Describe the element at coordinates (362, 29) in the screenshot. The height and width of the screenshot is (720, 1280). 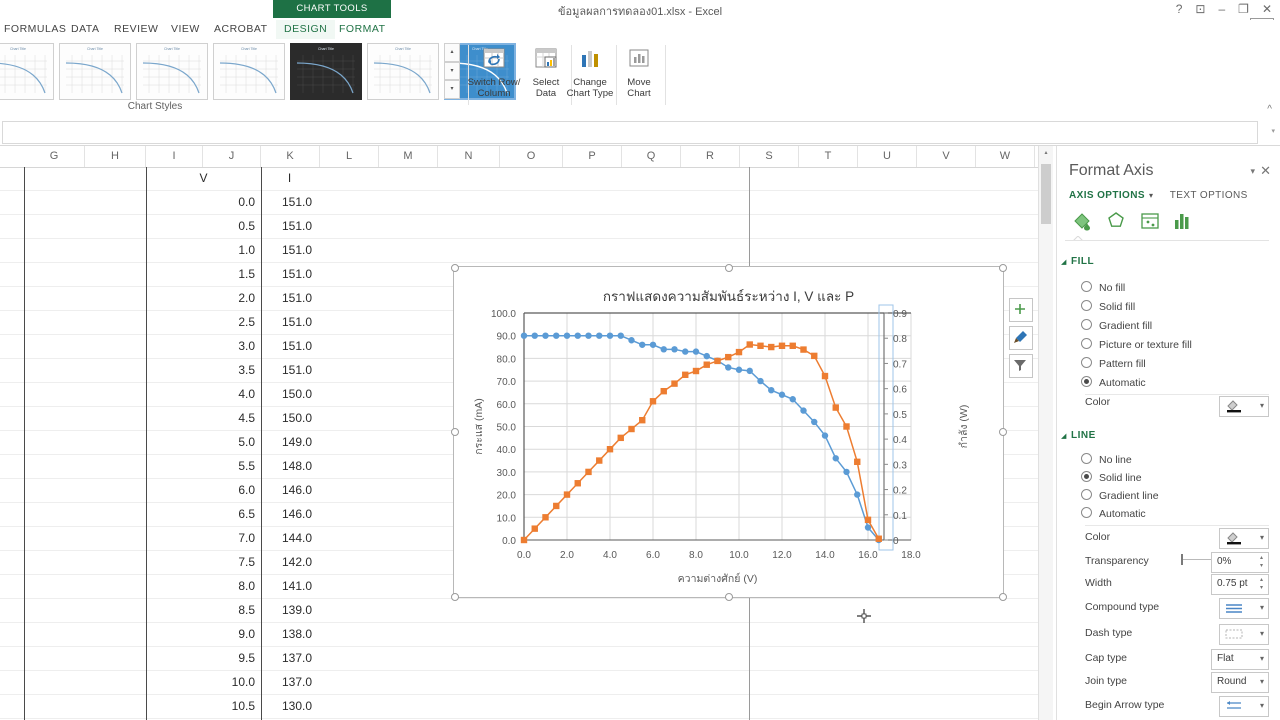
I see `tab-format: FORMAT` at that location.